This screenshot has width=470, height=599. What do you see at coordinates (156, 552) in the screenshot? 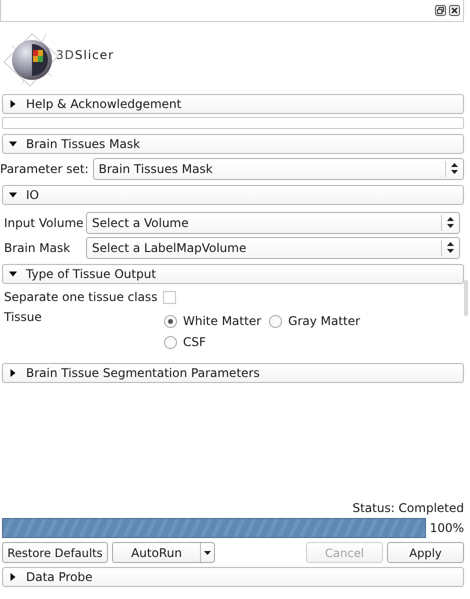
I see `run-button: AutoRun` at bounding box center [156, 552].